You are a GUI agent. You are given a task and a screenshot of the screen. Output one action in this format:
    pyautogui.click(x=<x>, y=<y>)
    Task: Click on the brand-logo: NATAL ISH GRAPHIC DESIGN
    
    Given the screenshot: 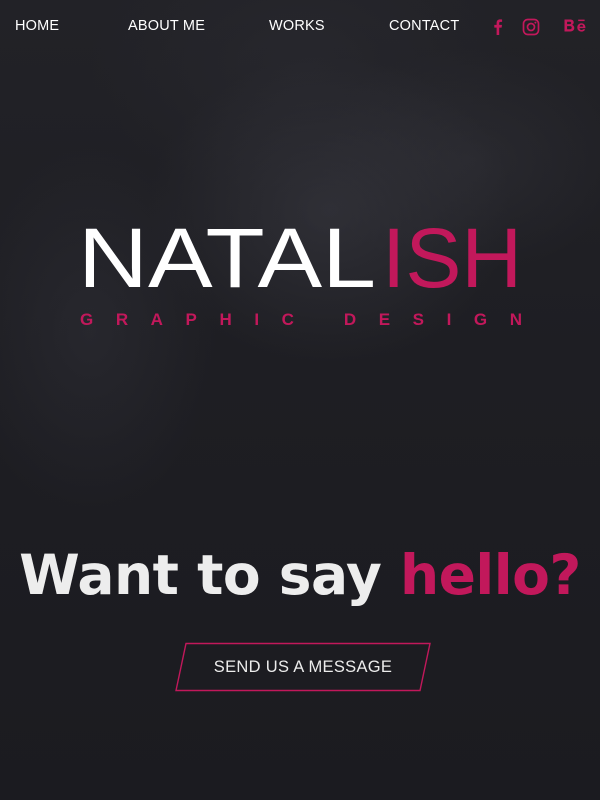 What is the action you would take?
    pyautogui.click(x=300, y=275)
    